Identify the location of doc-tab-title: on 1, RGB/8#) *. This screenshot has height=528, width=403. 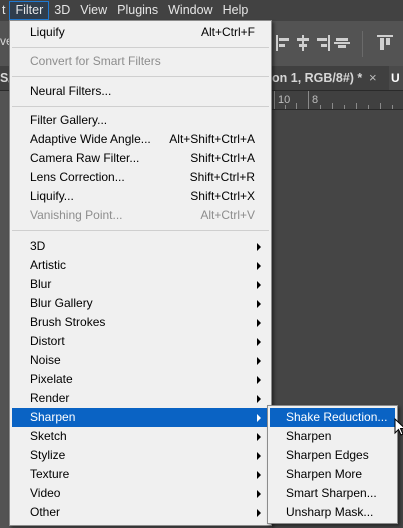
(319, 78).